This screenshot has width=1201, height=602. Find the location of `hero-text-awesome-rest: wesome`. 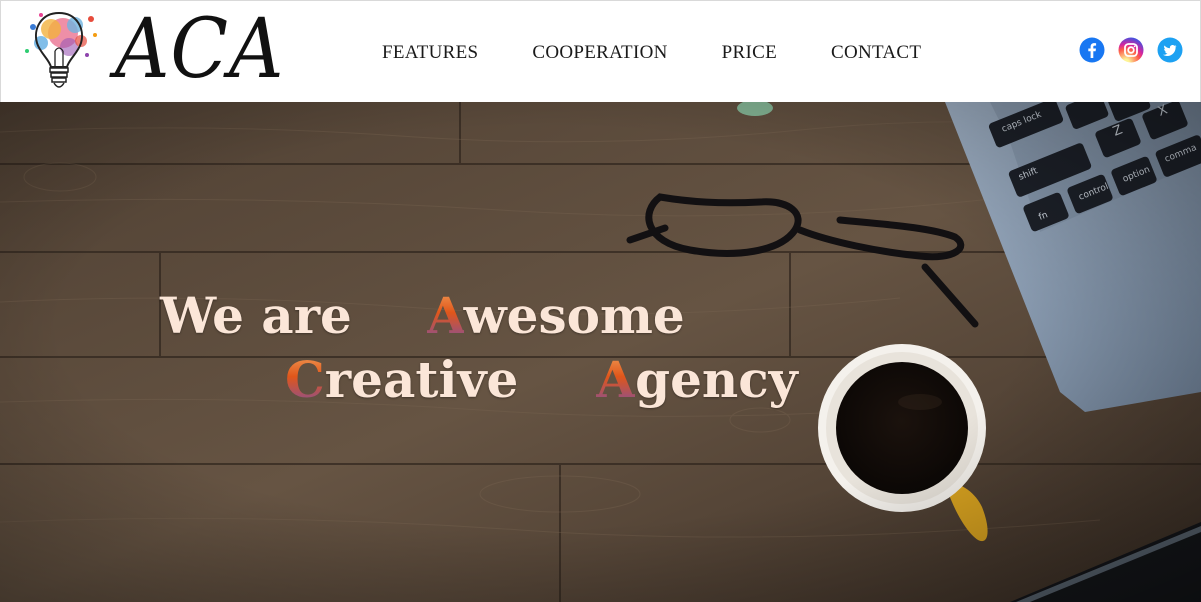

hero-text-awesome-rest: wesome is located at coordinates (574, 315).